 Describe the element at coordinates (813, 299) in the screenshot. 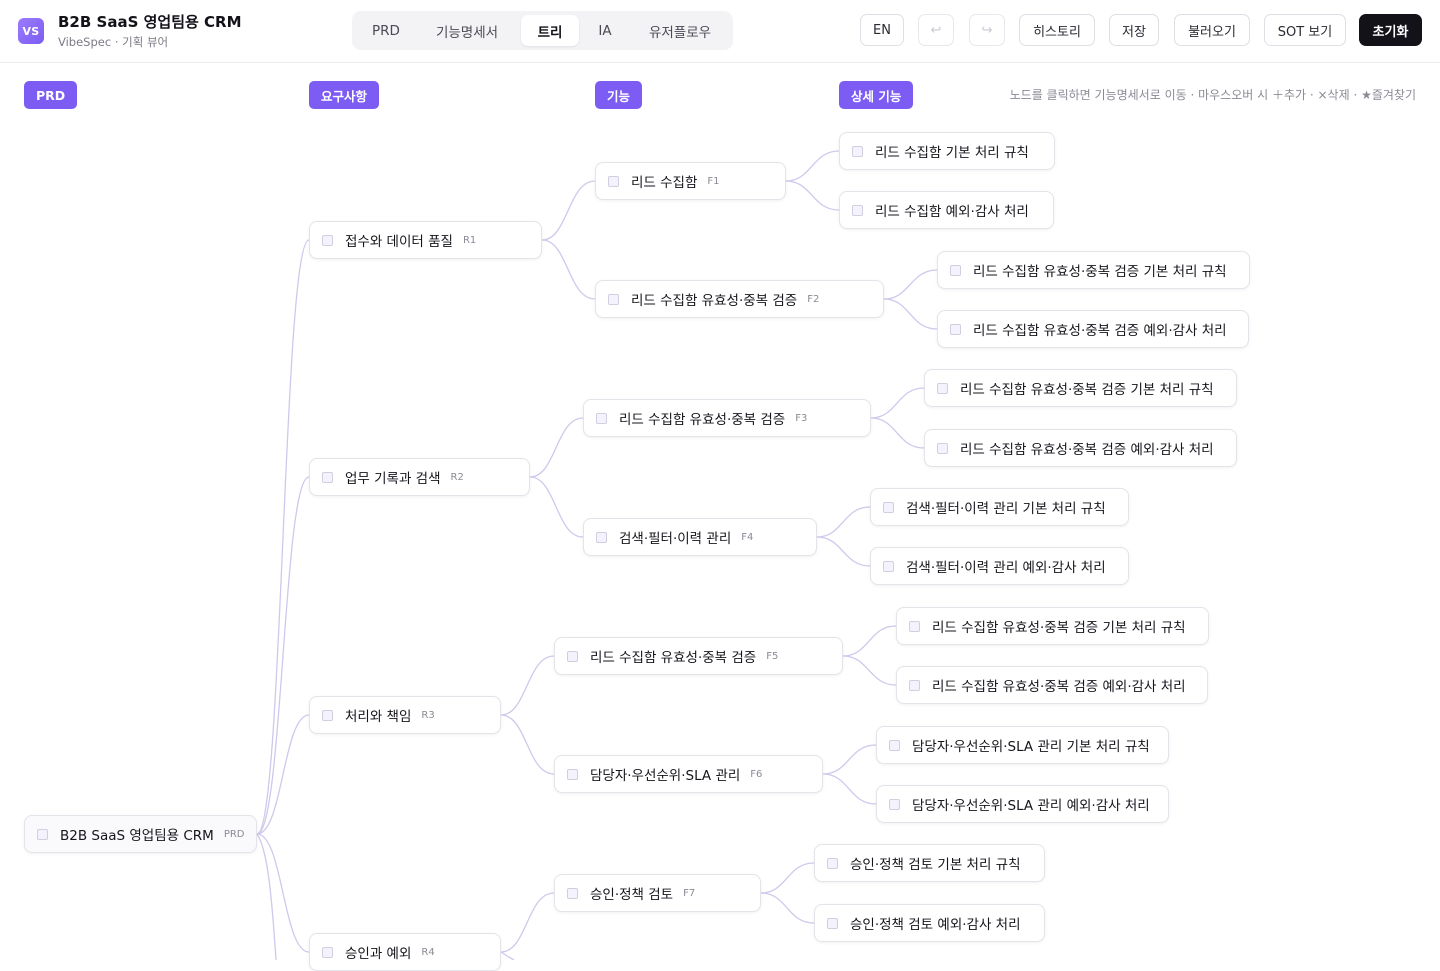

I see `node-code: F2` at that location.